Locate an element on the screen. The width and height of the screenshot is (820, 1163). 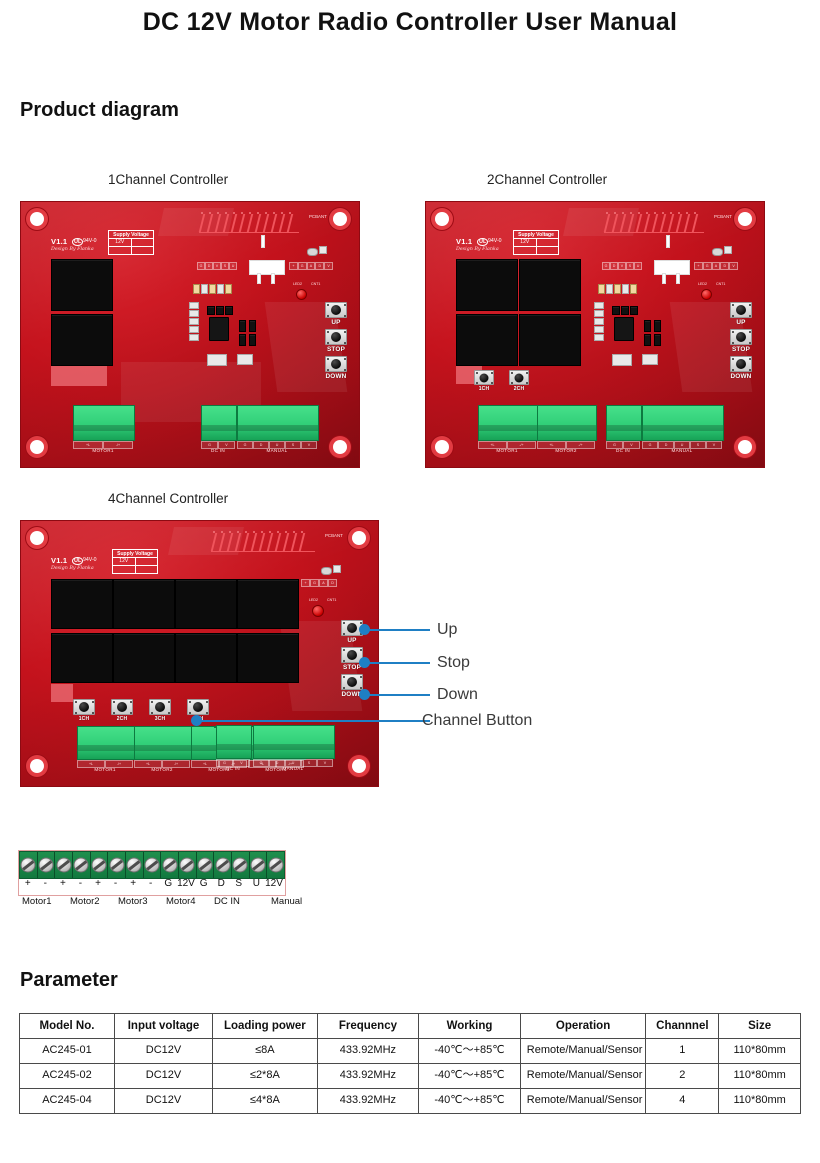
resistor-b4 is located at coordinates (599, 329).